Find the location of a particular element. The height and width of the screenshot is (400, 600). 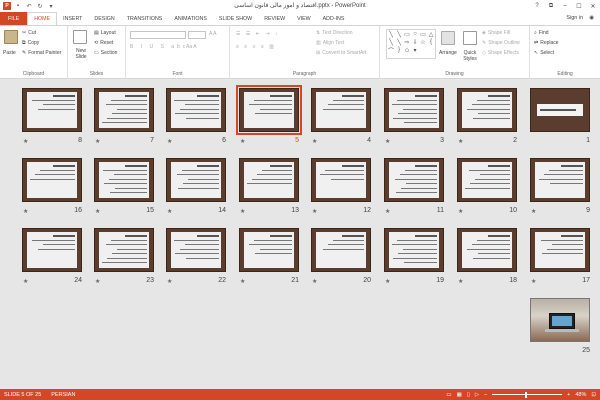

copy-button: ⧉ Copy is located at coordinates (30, 43).